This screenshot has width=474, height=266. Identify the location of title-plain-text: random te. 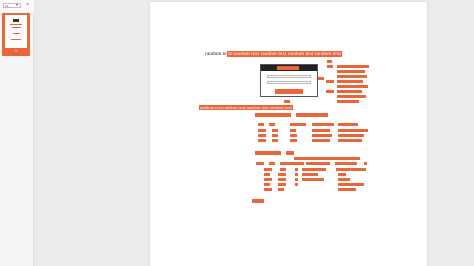
(216, 54).